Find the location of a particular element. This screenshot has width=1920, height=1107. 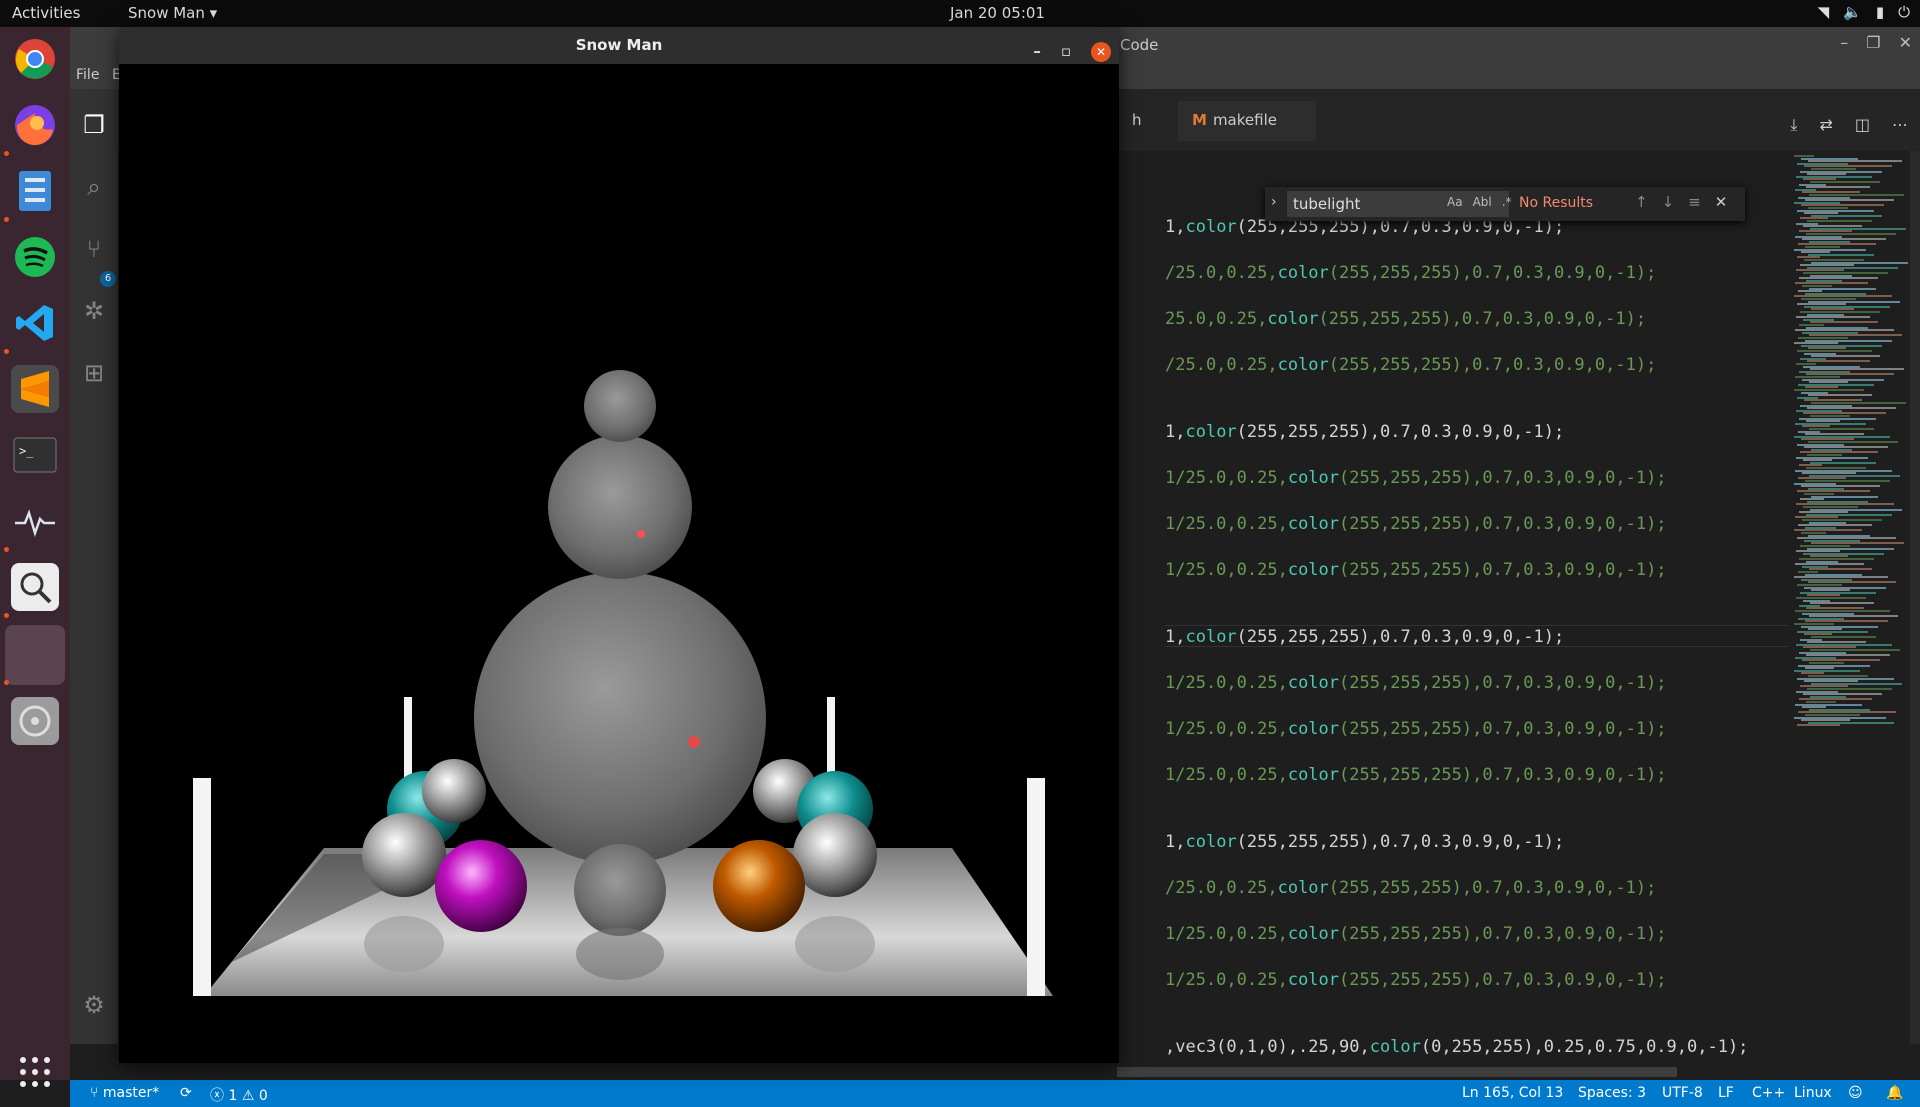

minimize-icon: – is located at coordinates (1844, 42).